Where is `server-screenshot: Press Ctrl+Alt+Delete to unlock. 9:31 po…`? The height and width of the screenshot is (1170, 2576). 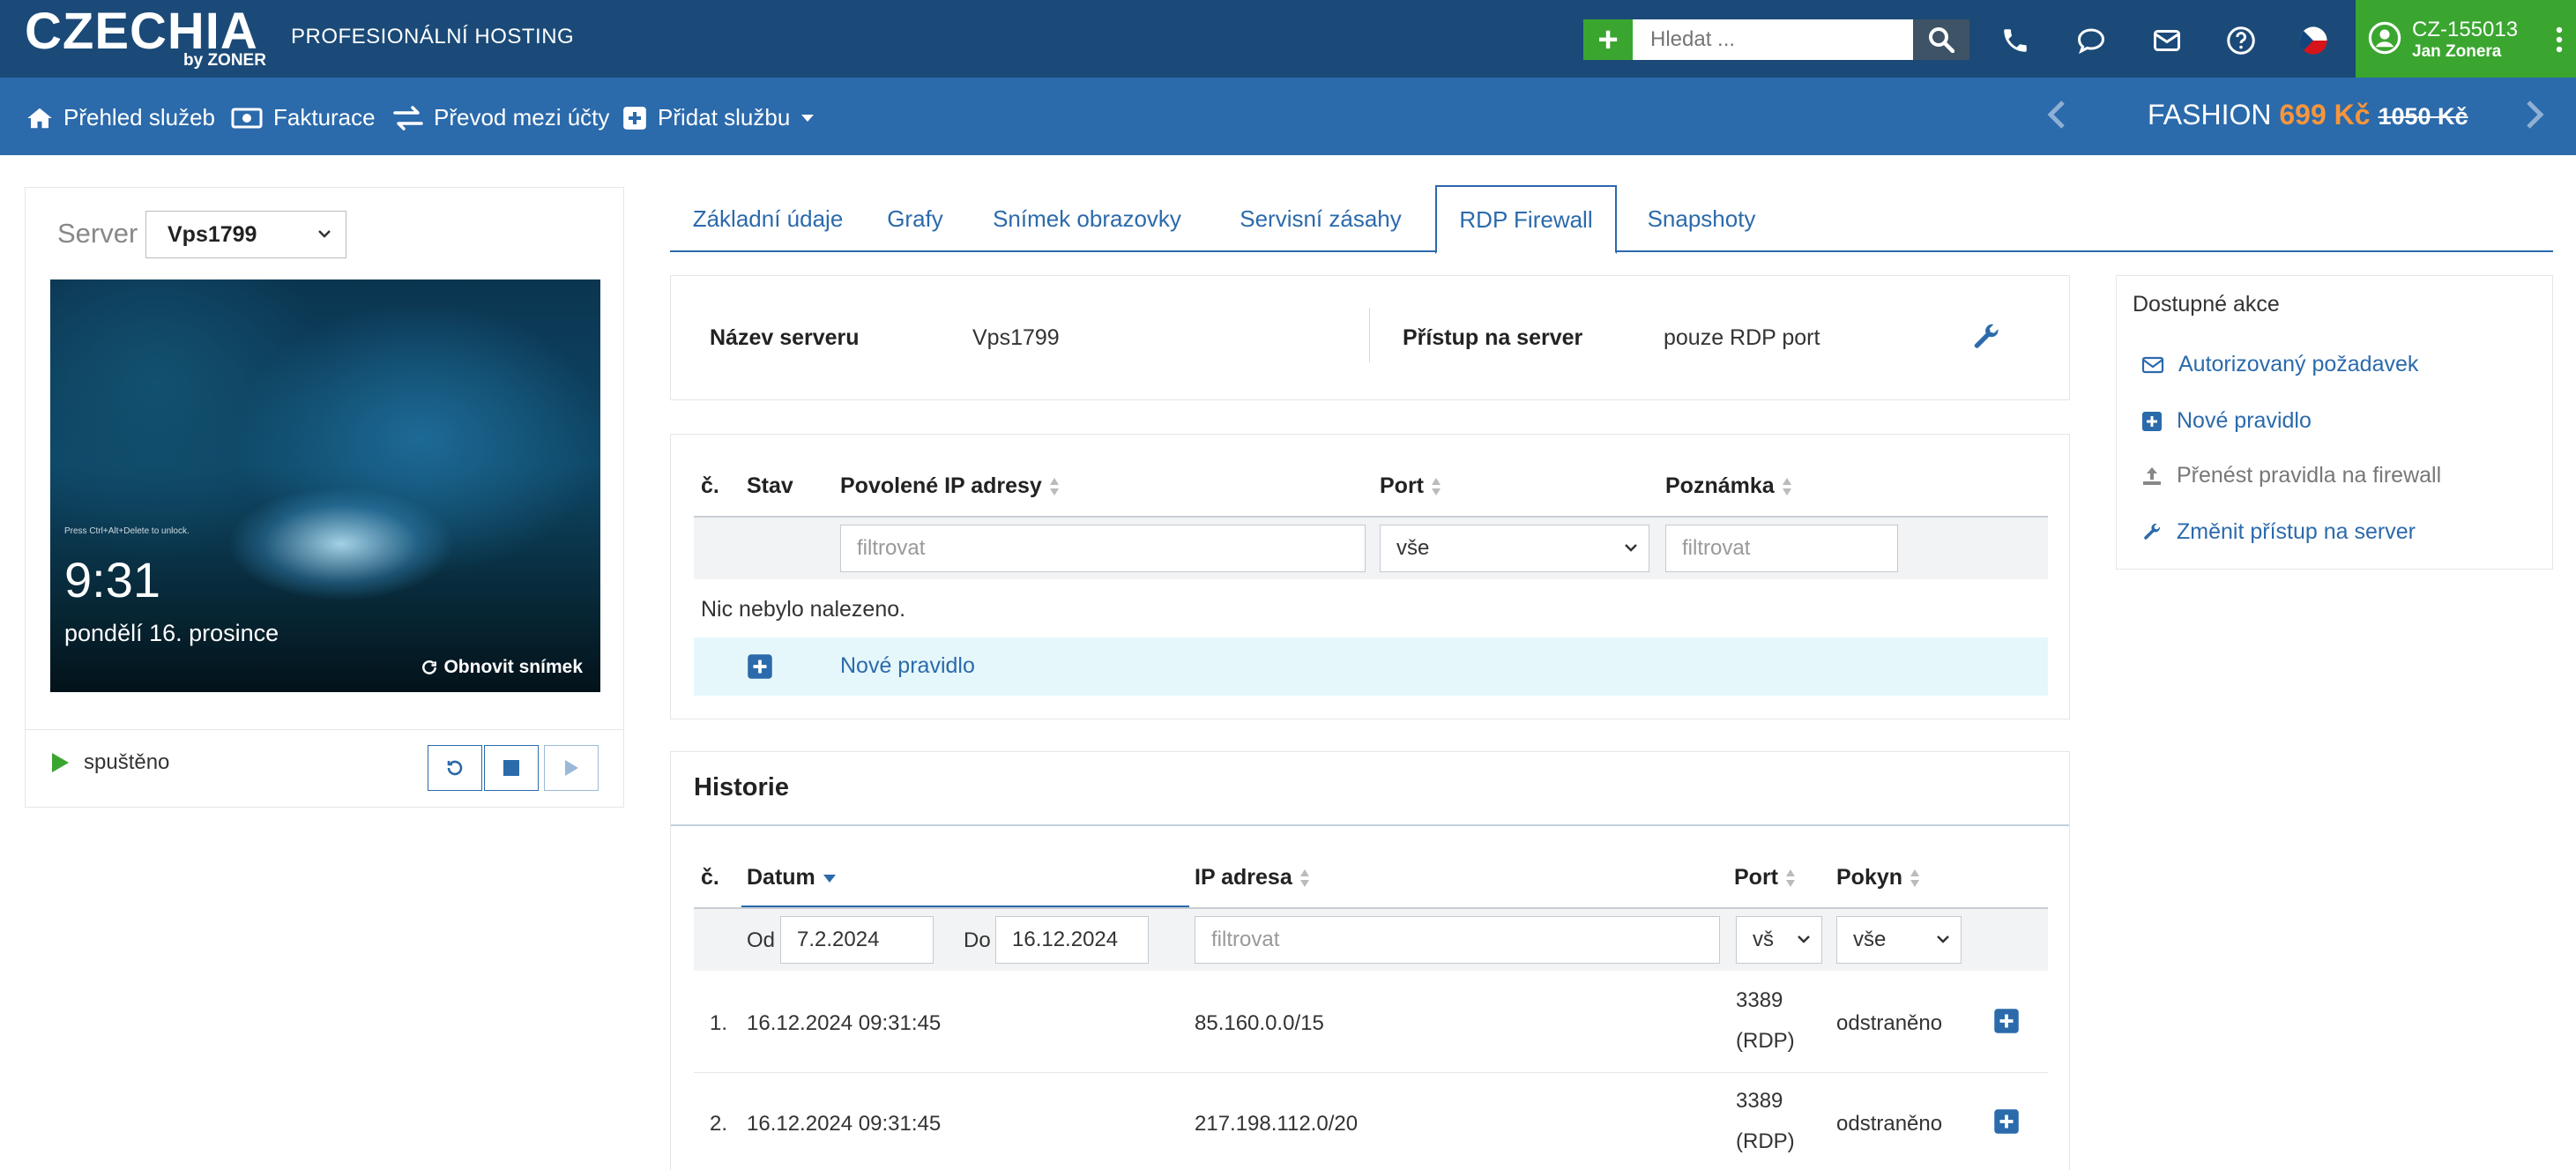
server-screenshot: Press Ctrl+Alt+Delete to unlock. 9:31 po… is located at coordinates (325, 485).